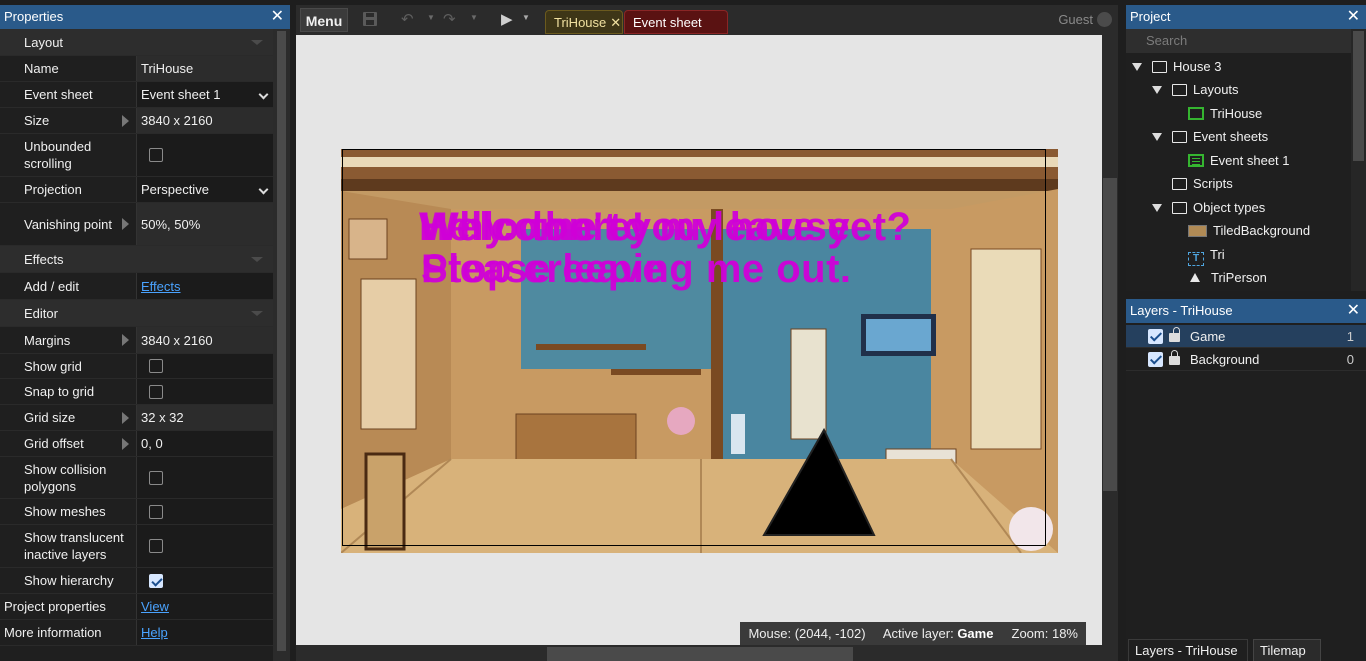 The height and width of the screenshot is (661, 1366). What do you see at coordinates (156, 511) in the screenshot?
I see `meshes-checkbox` at bounding box center [156, 511].